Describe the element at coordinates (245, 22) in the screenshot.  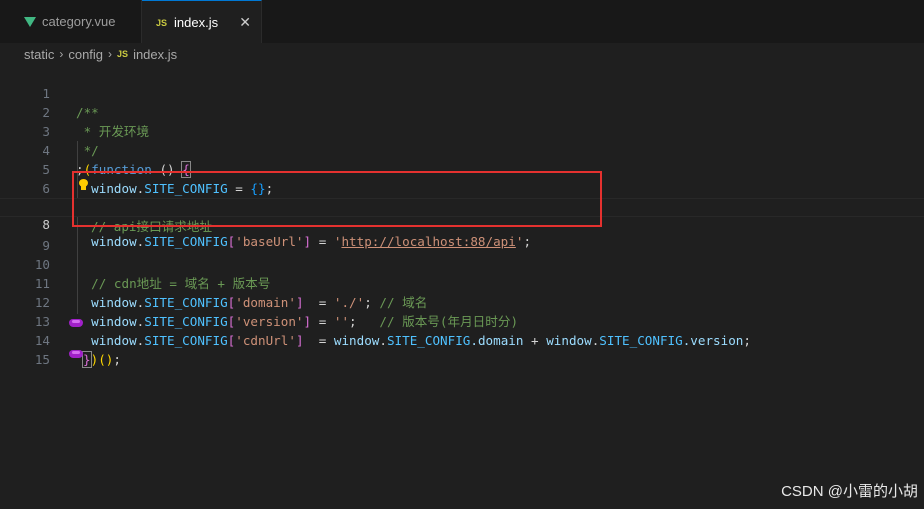
I see `close-icon: ✕` at that location.